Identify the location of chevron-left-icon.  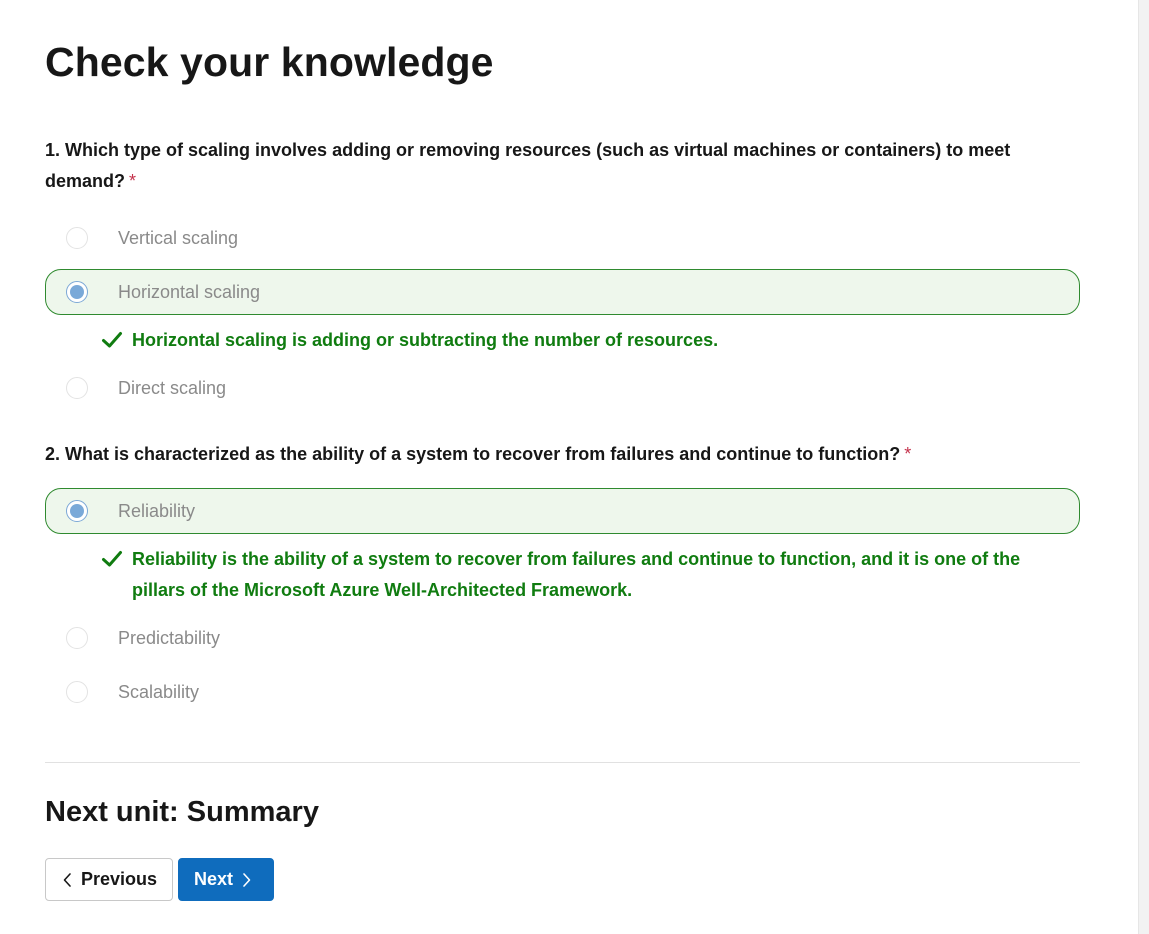
(67, 879).